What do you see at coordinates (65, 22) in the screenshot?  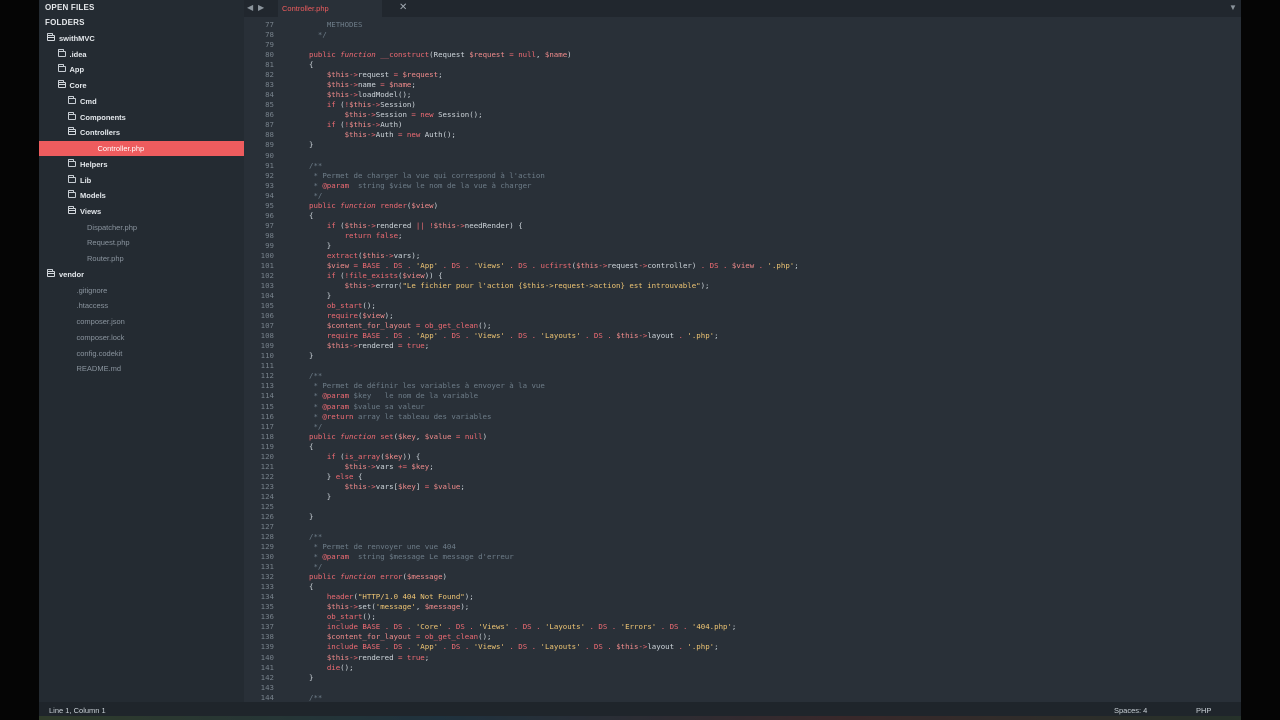 I see `folders-header: FOLDERS` at bounding box center [65, 22].